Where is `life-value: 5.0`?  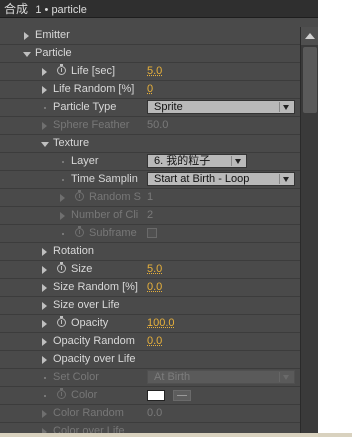 life-value: 5.0 is located at coordinates (154, 71).